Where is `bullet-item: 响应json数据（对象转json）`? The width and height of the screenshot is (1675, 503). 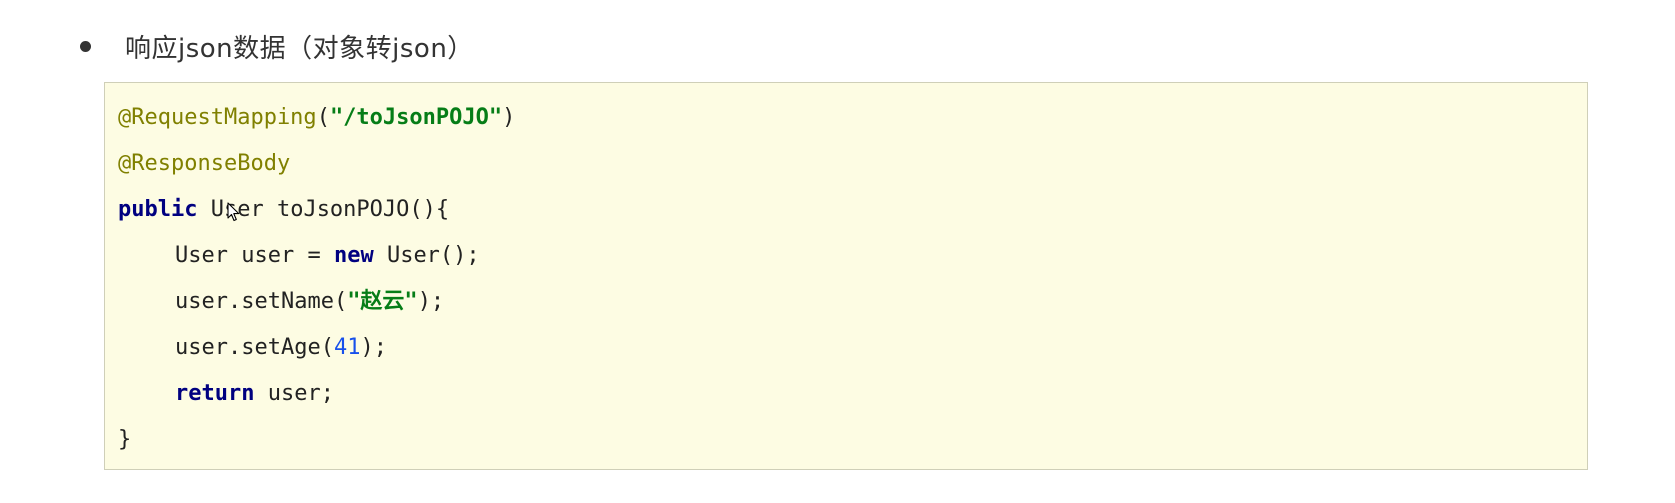 bullet-item: 响应json数据（对象转json） is located at coordinates (277, 46).